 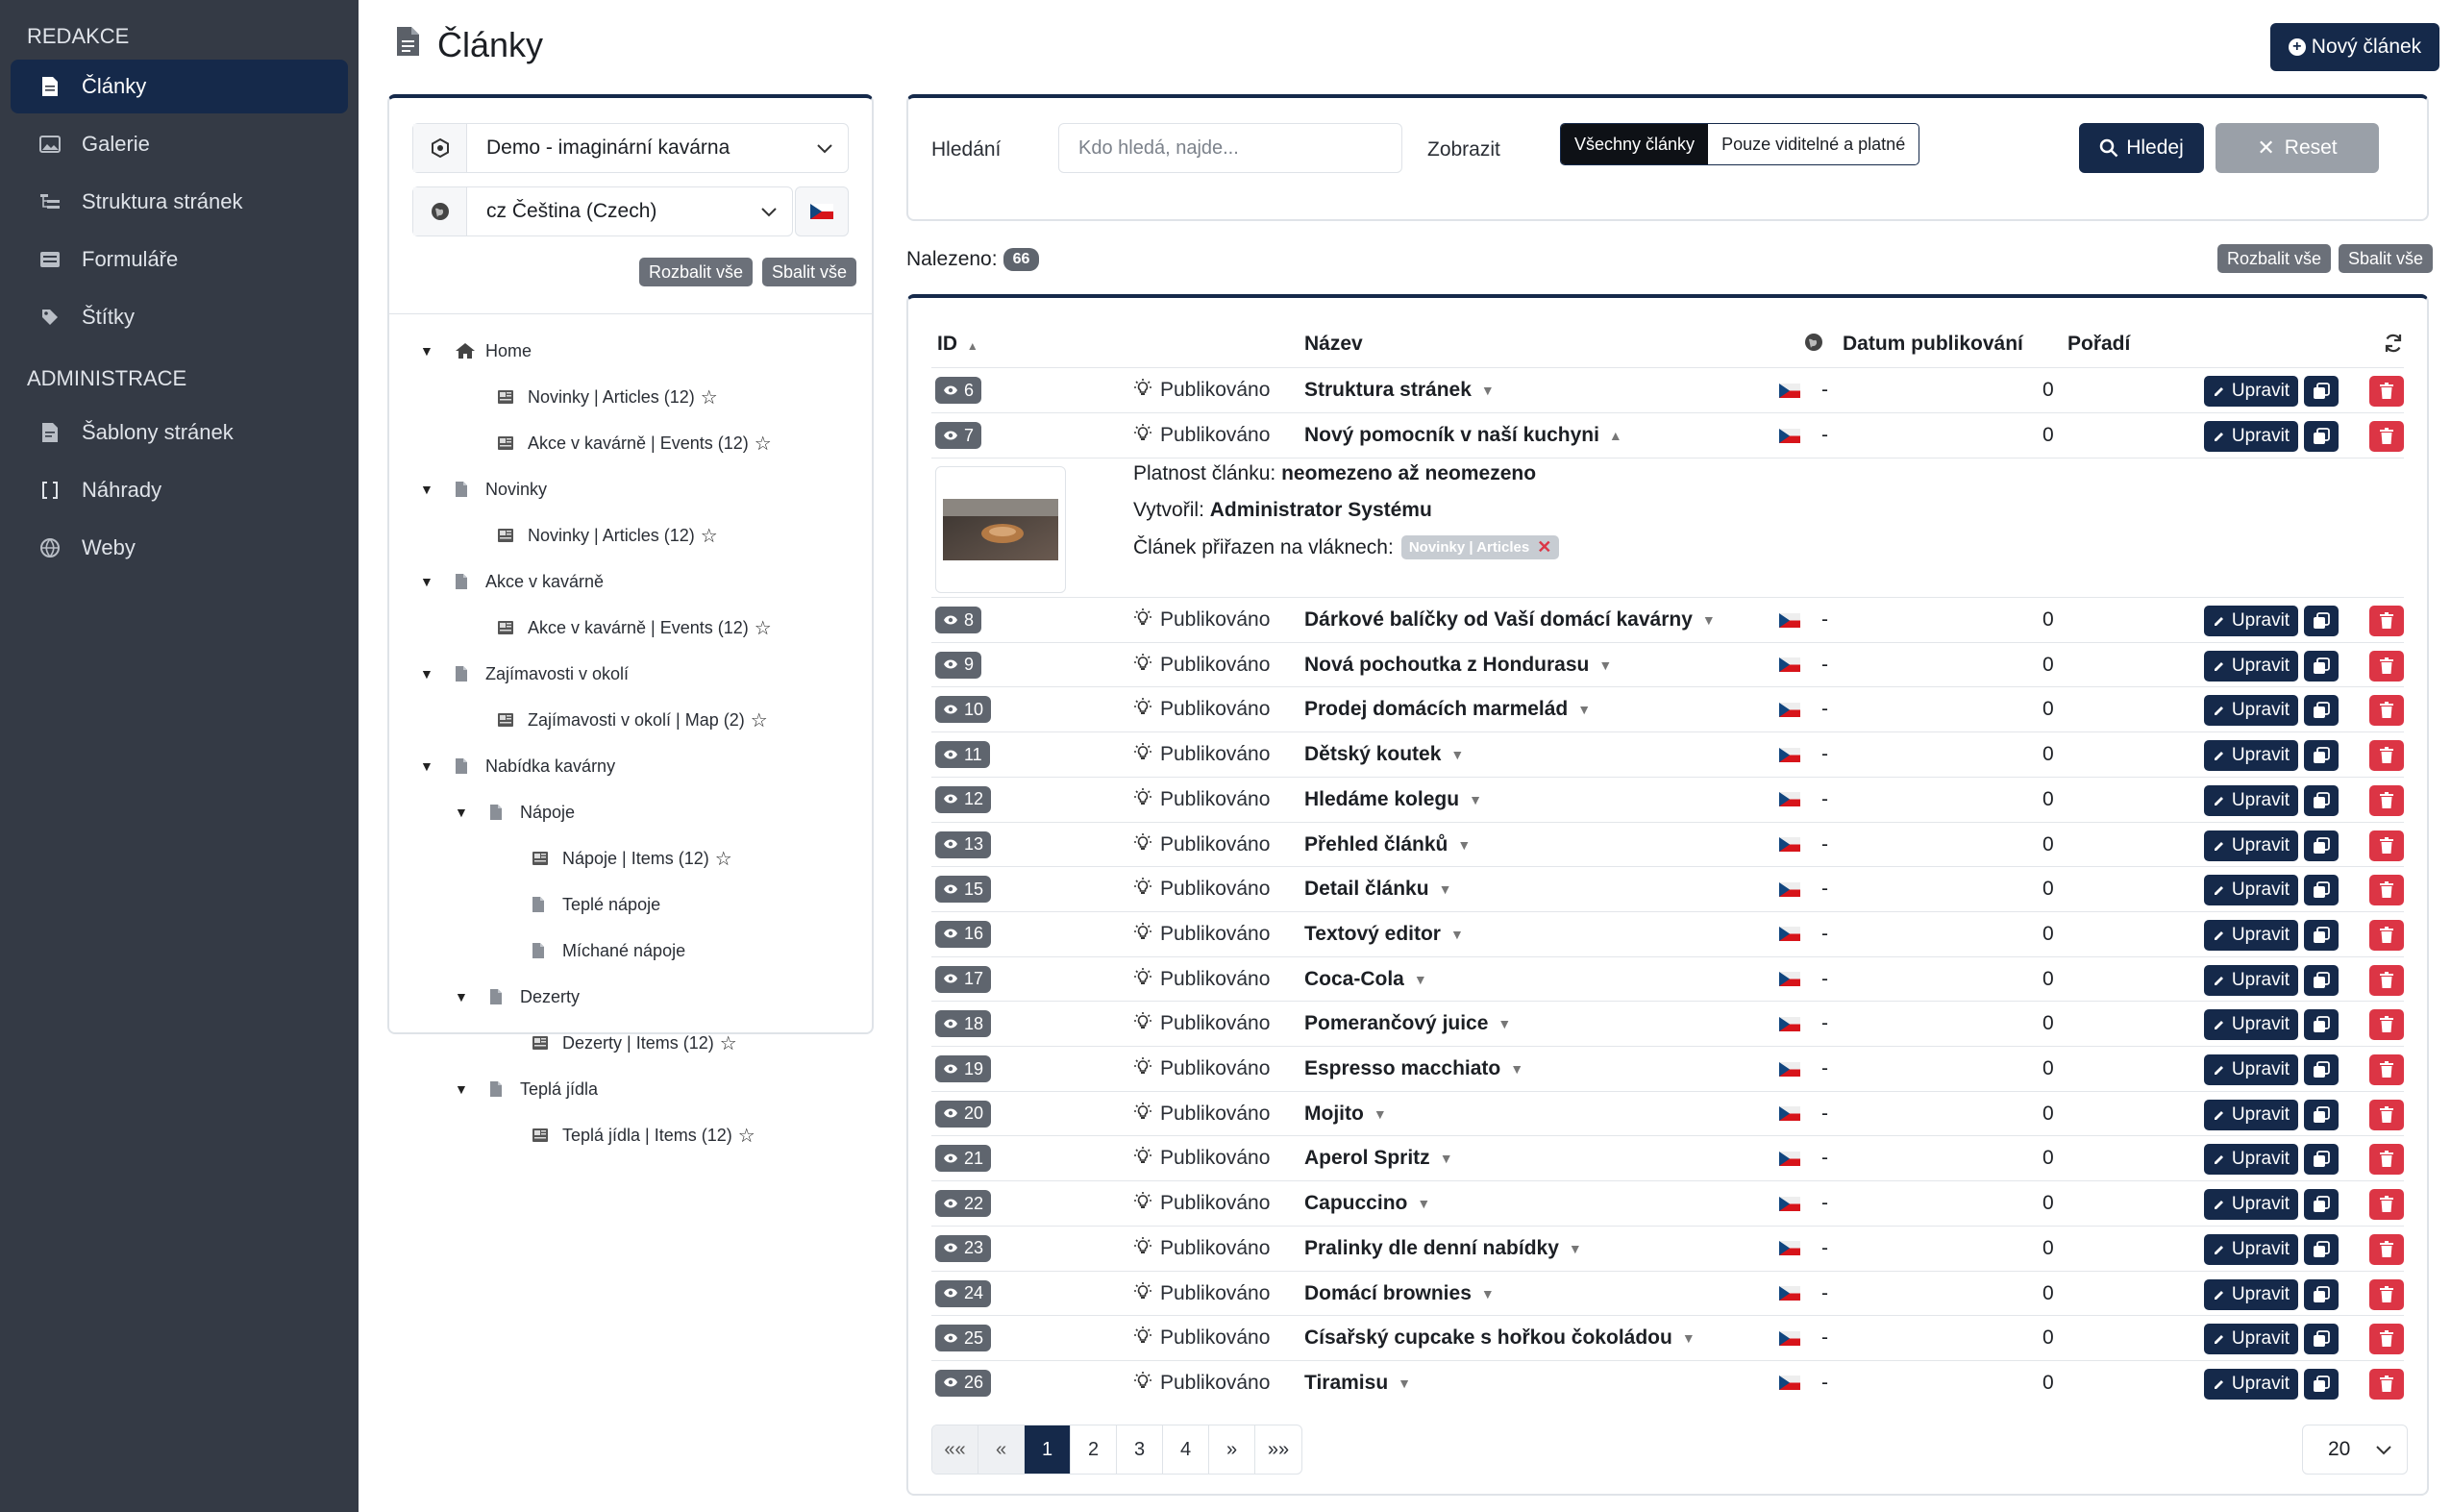 I want to click on page-next: », so click(x=1232, y=1449).